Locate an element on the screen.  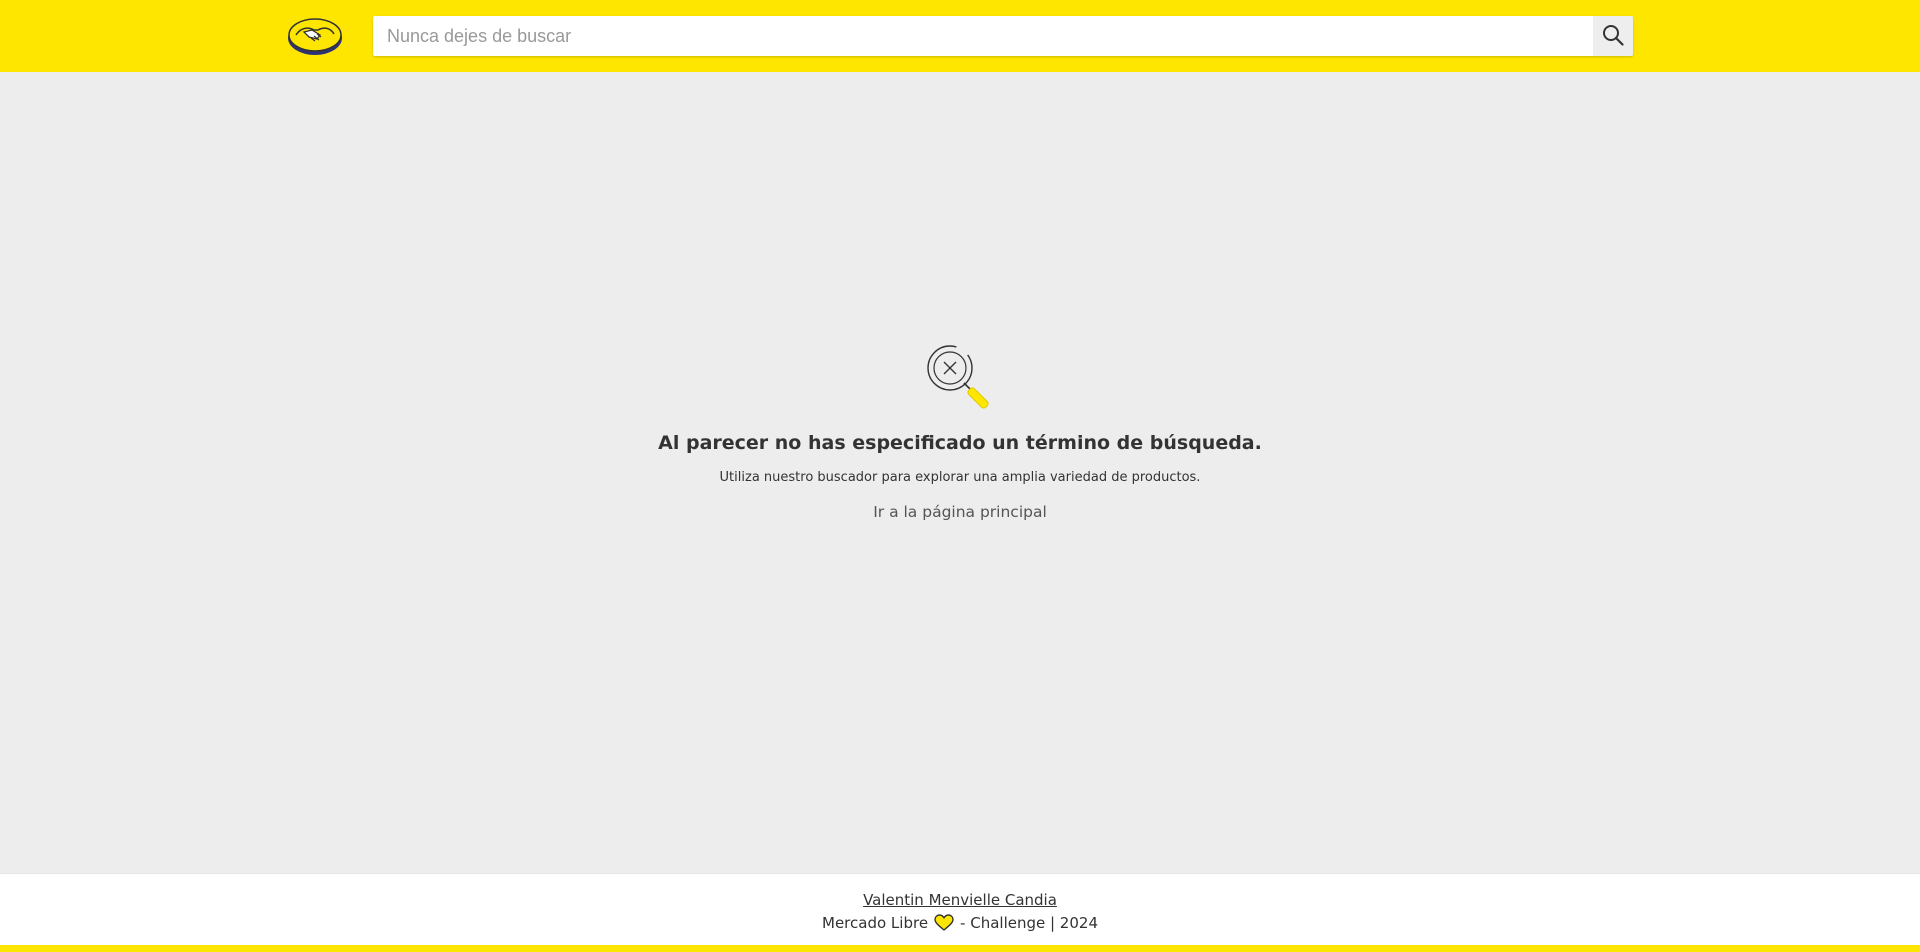
search-input is located at coordinates (983, 36).